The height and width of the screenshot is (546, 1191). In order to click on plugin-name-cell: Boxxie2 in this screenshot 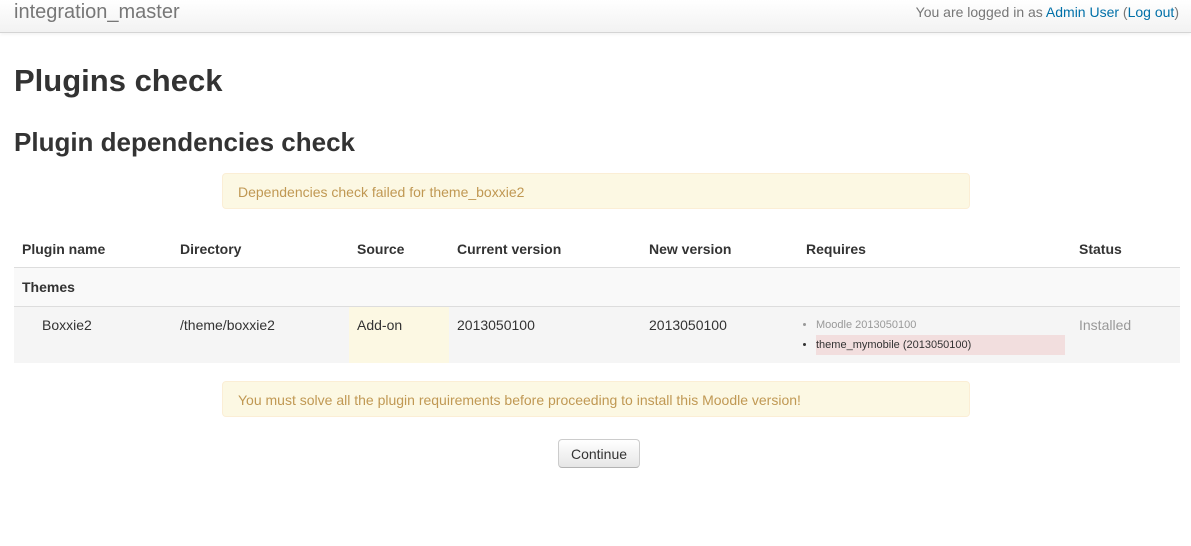, I will do `click(93, 334)`.